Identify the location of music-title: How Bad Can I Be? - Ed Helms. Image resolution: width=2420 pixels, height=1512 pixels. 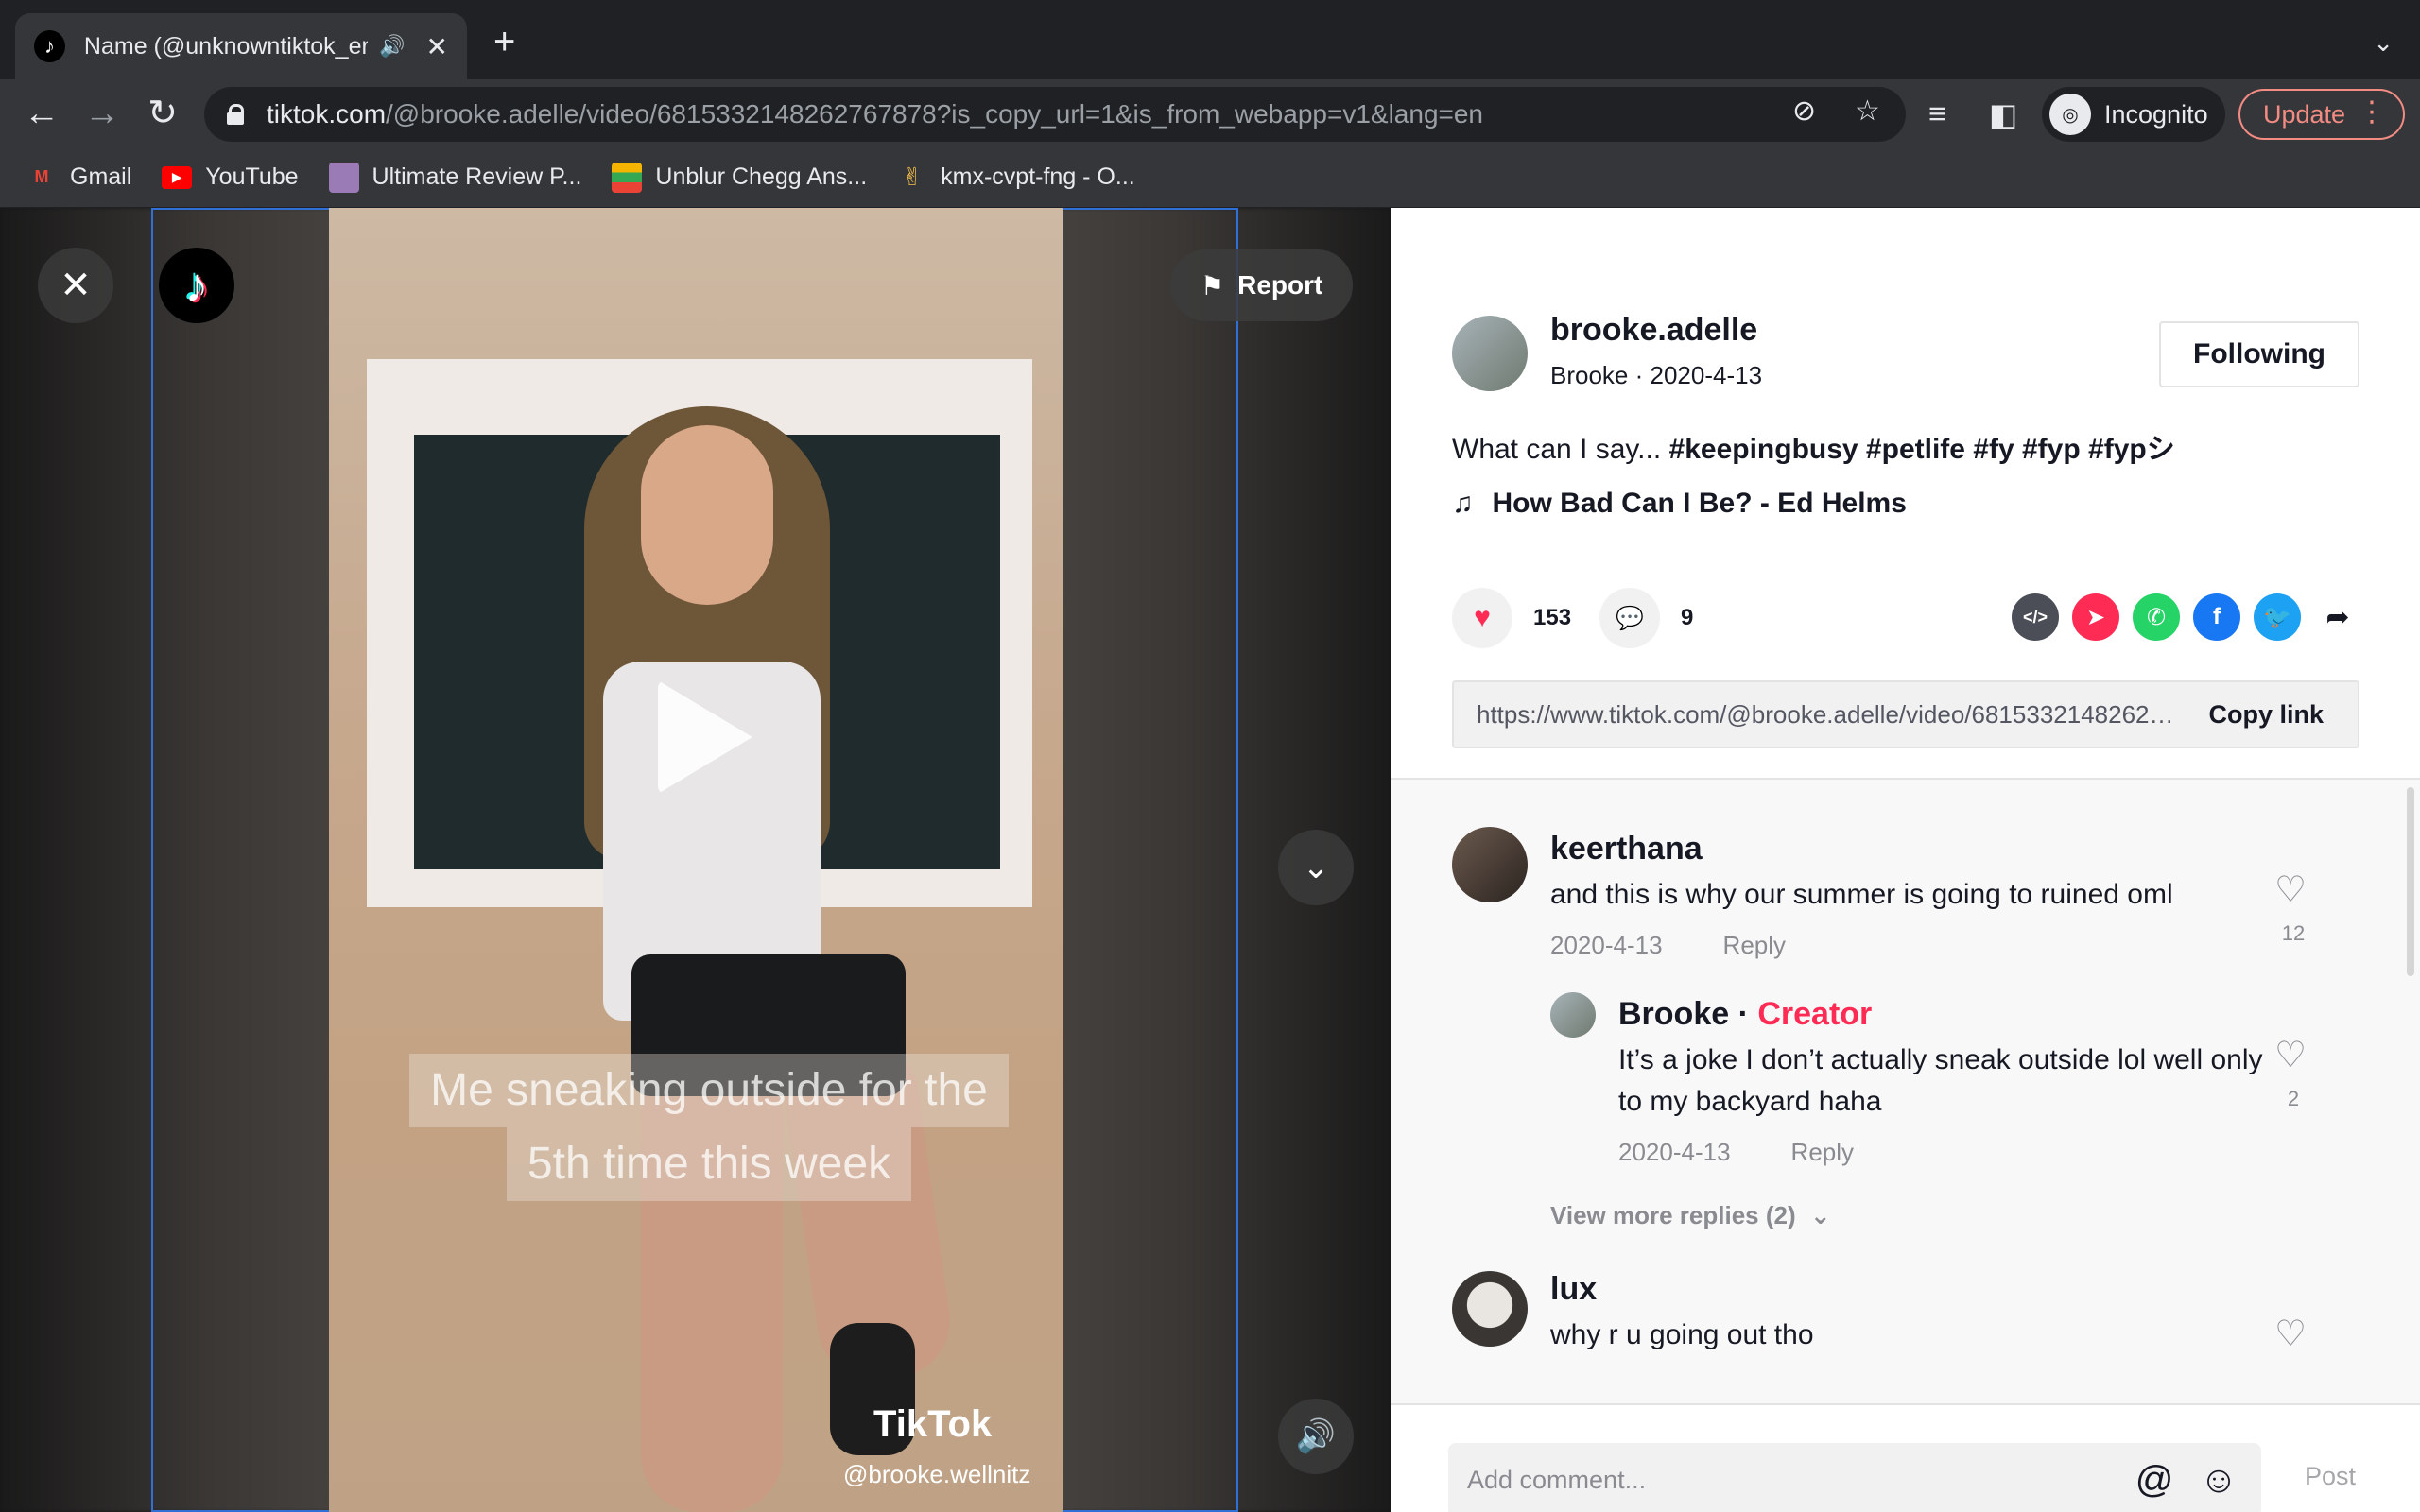
(1699, 503).